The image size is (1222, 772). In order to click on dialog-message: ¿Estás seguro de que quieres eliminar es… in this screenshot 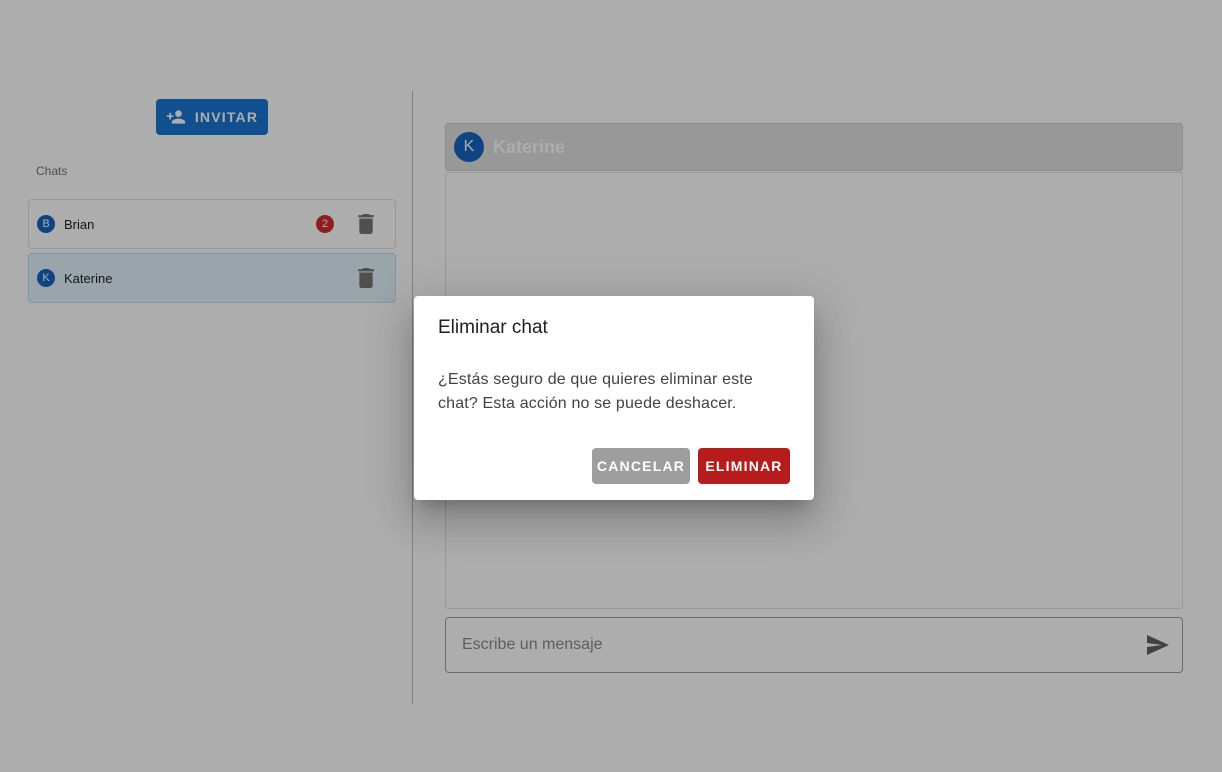, I will do `click(595, 391)`.